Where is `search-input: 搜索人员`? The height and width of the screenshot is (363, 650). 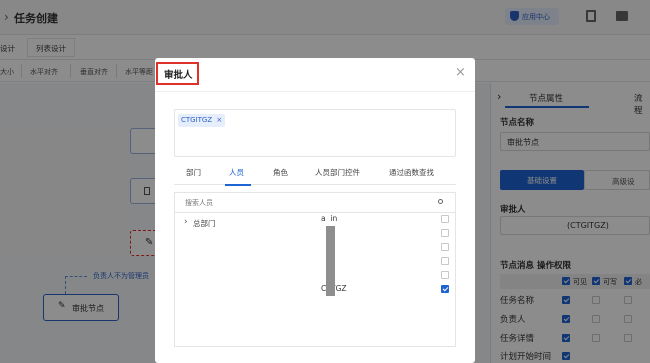
search-input: 搜索人员 is located at coordinates (199, 203).